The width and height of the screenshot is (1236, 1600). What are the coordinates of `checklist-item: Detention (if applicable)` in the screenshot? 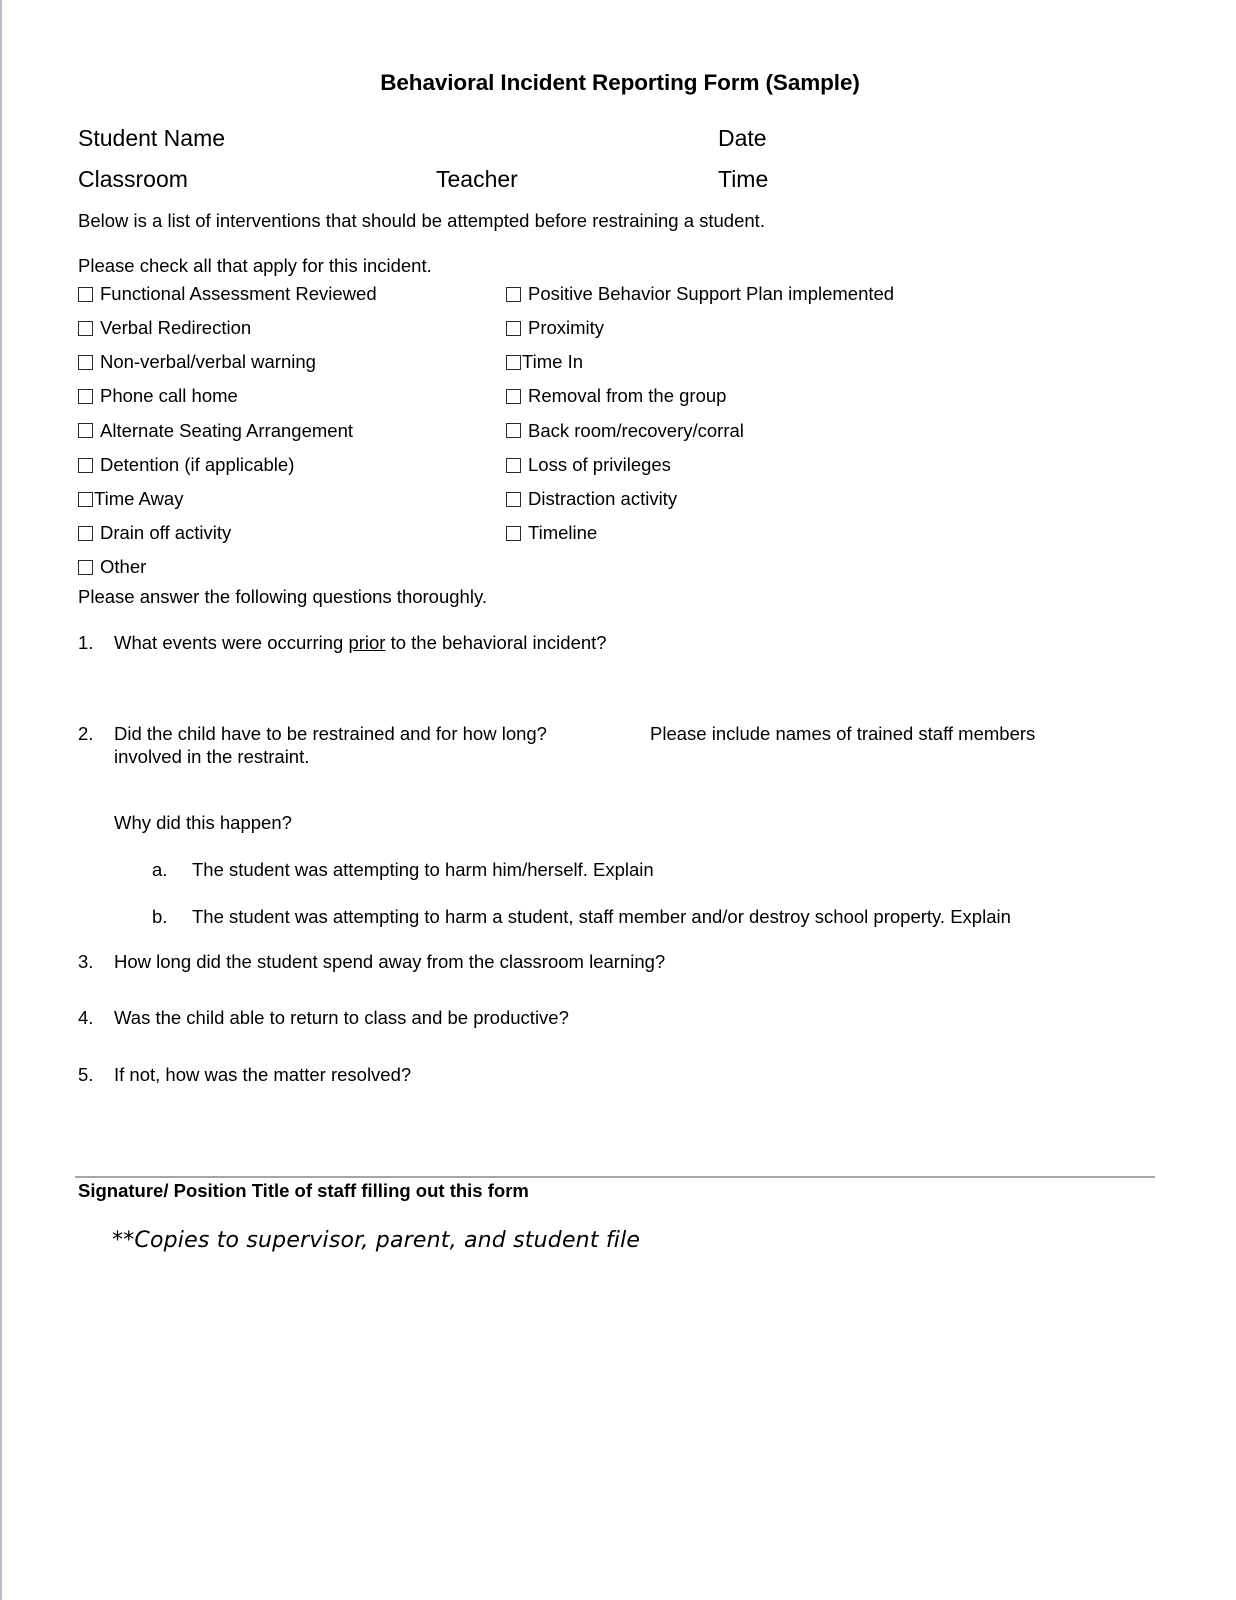 It's located at (227, 465).